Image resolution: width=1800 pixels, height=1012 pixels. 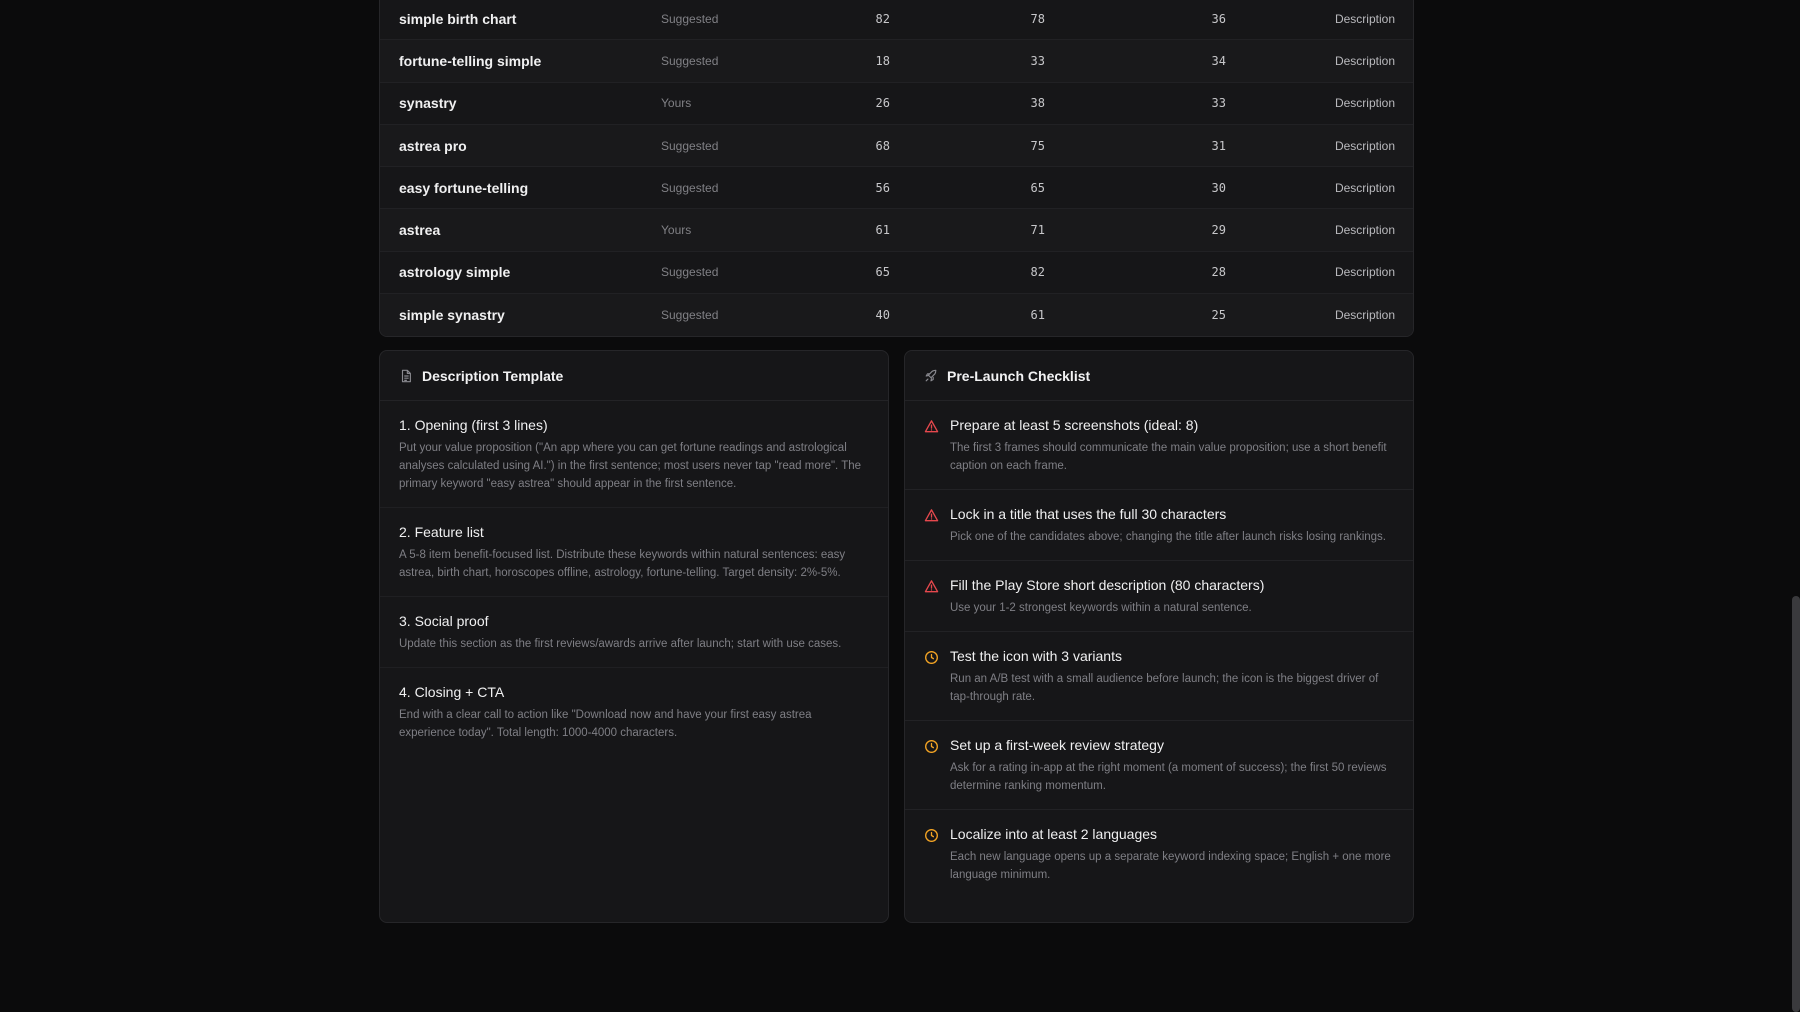 I want to click on keyword-name: fortune-telling simple, so click(x=470, y=60).